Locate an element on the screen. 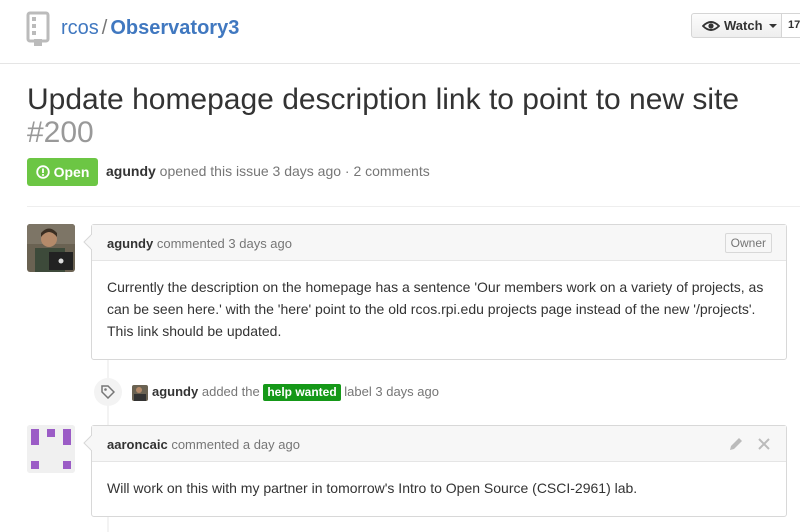  event-text-before: added the is located at coordinates (230, 391).